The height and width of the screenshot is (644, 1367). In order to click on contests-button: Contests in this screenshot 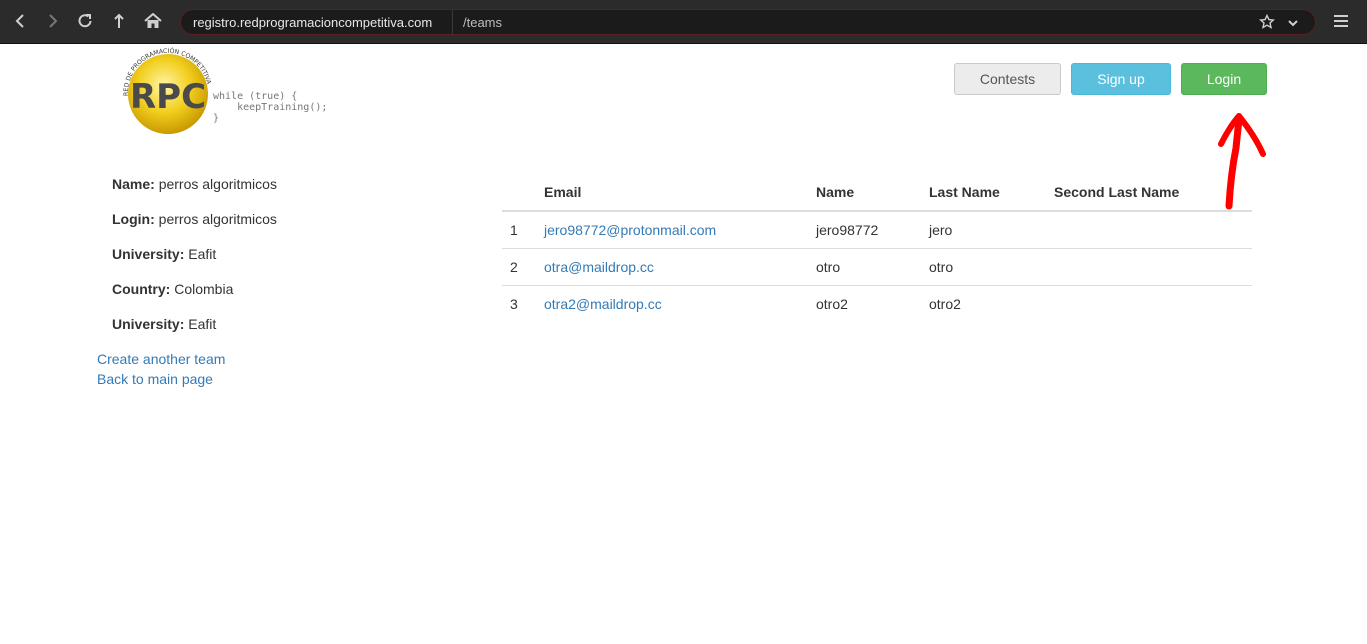, I will do `click(1007, 79)`.